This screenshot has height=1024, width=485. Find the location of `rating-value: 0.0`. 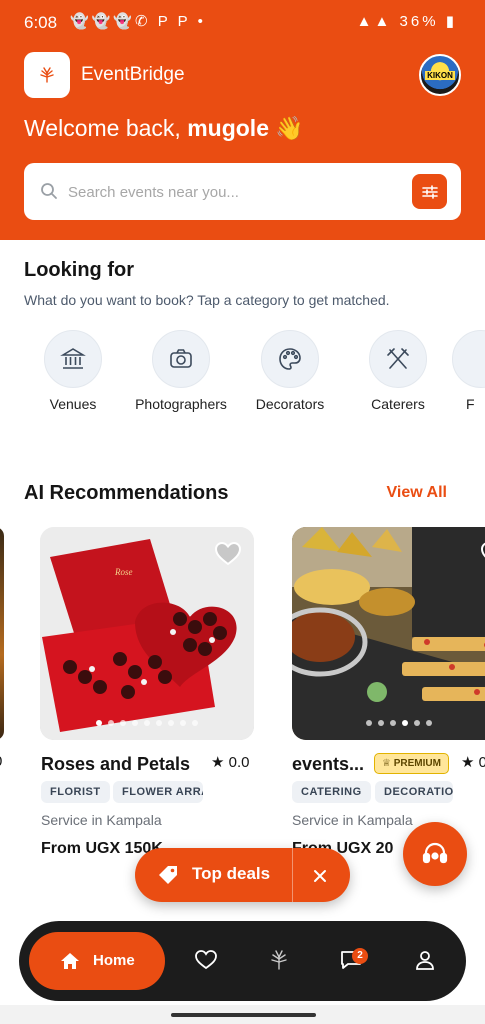

rating-value: 0.0 is located at coordinates (239, 762).